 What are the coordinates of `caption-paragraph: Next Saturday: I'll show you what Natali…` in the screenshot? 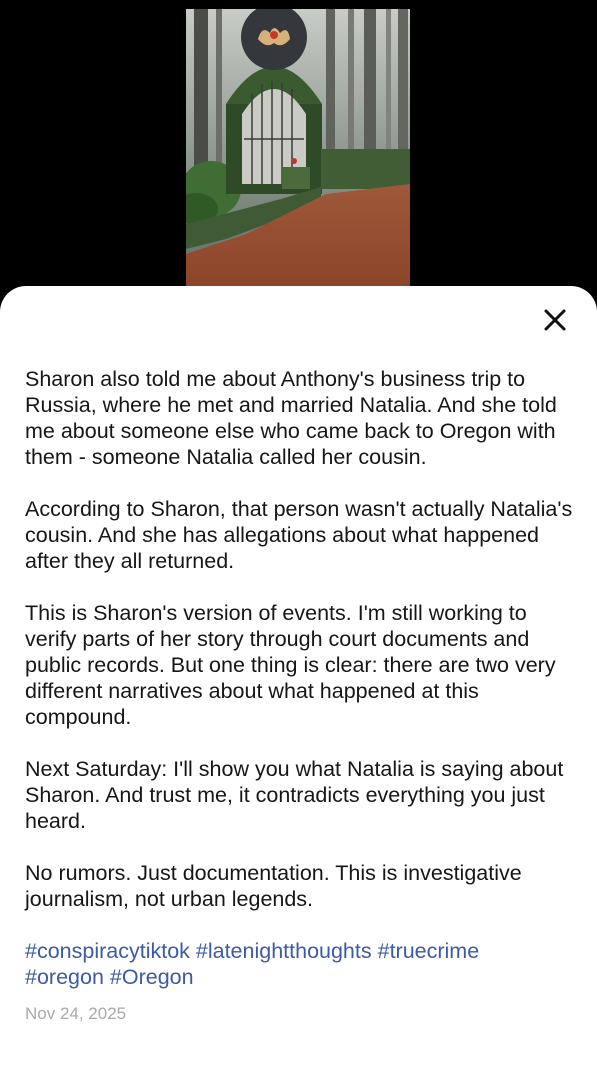 It's located at (294, 795).